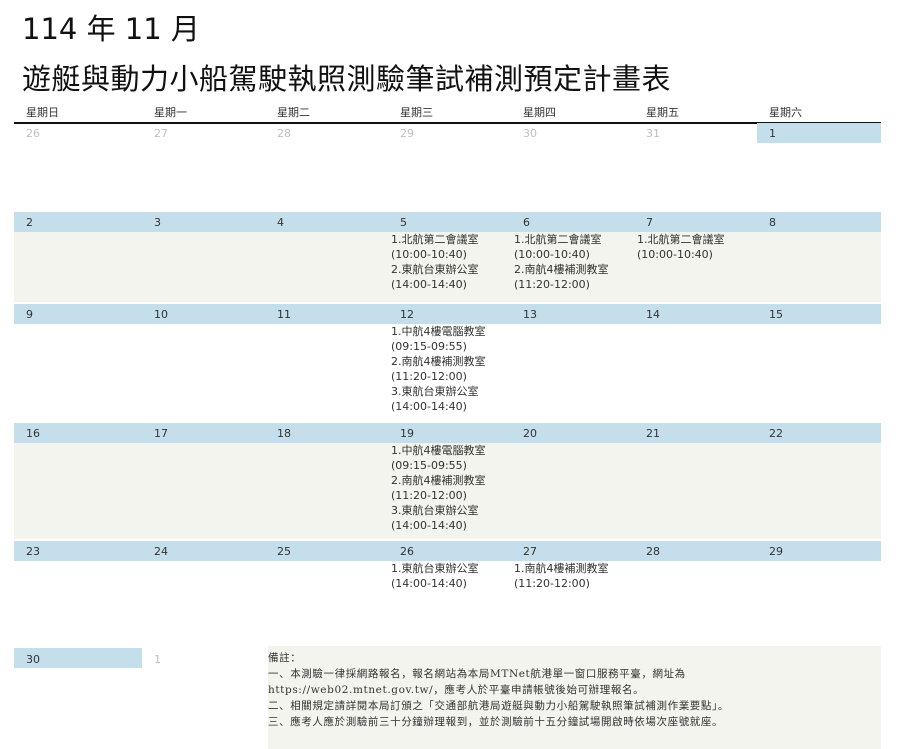 The width and height of the screenshot is (898, 749). I want to click on day-cell-number: 14, so click(653, 314).